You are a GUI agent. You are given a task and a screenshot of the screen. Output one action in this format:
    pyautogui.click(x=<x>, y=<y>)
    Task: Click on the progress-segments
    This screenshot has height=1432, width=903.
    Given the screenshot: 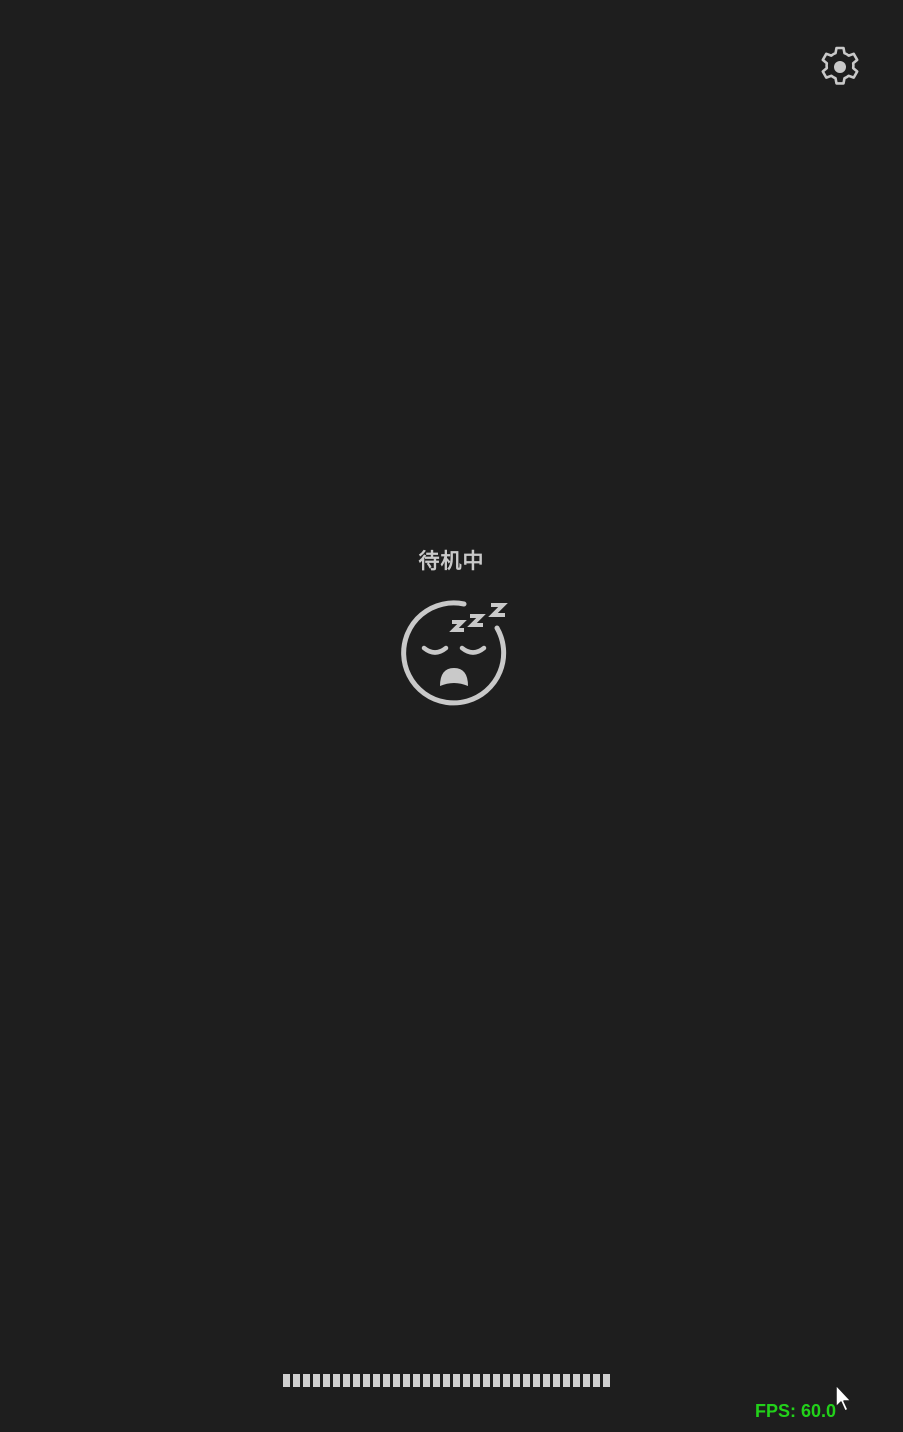 What is the action you would take?
    pyautogui.click(x=450, y=1381)
    